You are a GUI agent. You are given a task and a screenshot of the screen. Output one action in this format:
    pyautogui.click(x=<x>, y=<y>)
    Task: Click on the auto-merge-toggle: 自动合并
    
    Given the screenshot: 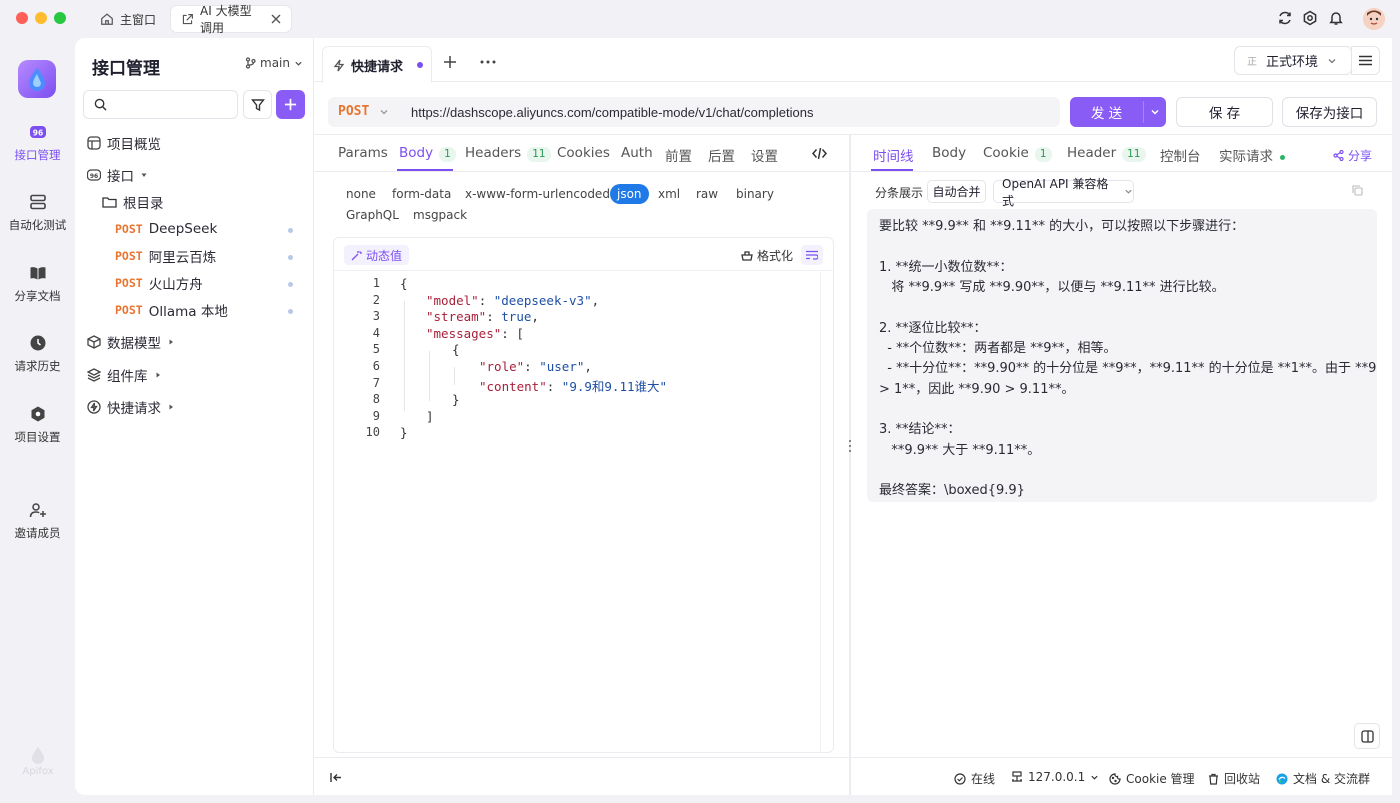 What is the action you would take?
    pyautogui.click(x=956, y=191)
    